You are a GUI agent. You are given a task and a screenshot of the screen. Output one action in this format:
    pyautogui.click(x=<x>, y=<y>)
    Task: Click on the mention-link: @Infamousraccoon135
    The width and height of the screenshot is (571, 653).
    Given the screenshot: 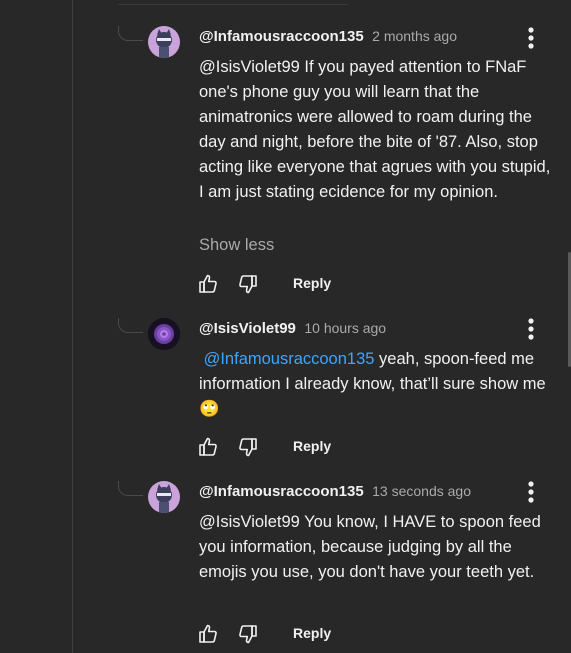 What is the action you would take?
    pyautogui.click(x=289, y=359)
    